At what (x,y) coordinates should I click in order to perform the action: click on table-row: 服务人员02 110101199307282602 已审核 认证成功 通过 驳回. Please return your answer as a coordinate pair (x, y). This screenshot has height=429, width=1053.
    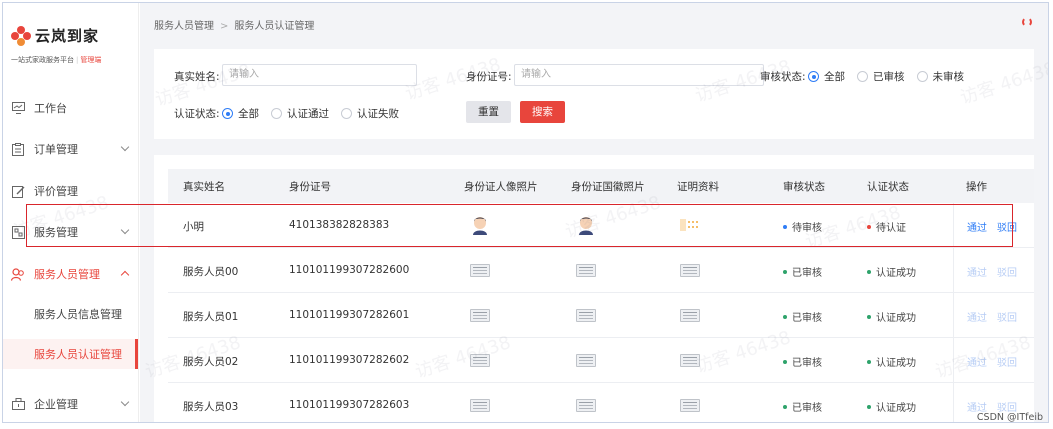
    Looking at the image, I should click on (601, 360).